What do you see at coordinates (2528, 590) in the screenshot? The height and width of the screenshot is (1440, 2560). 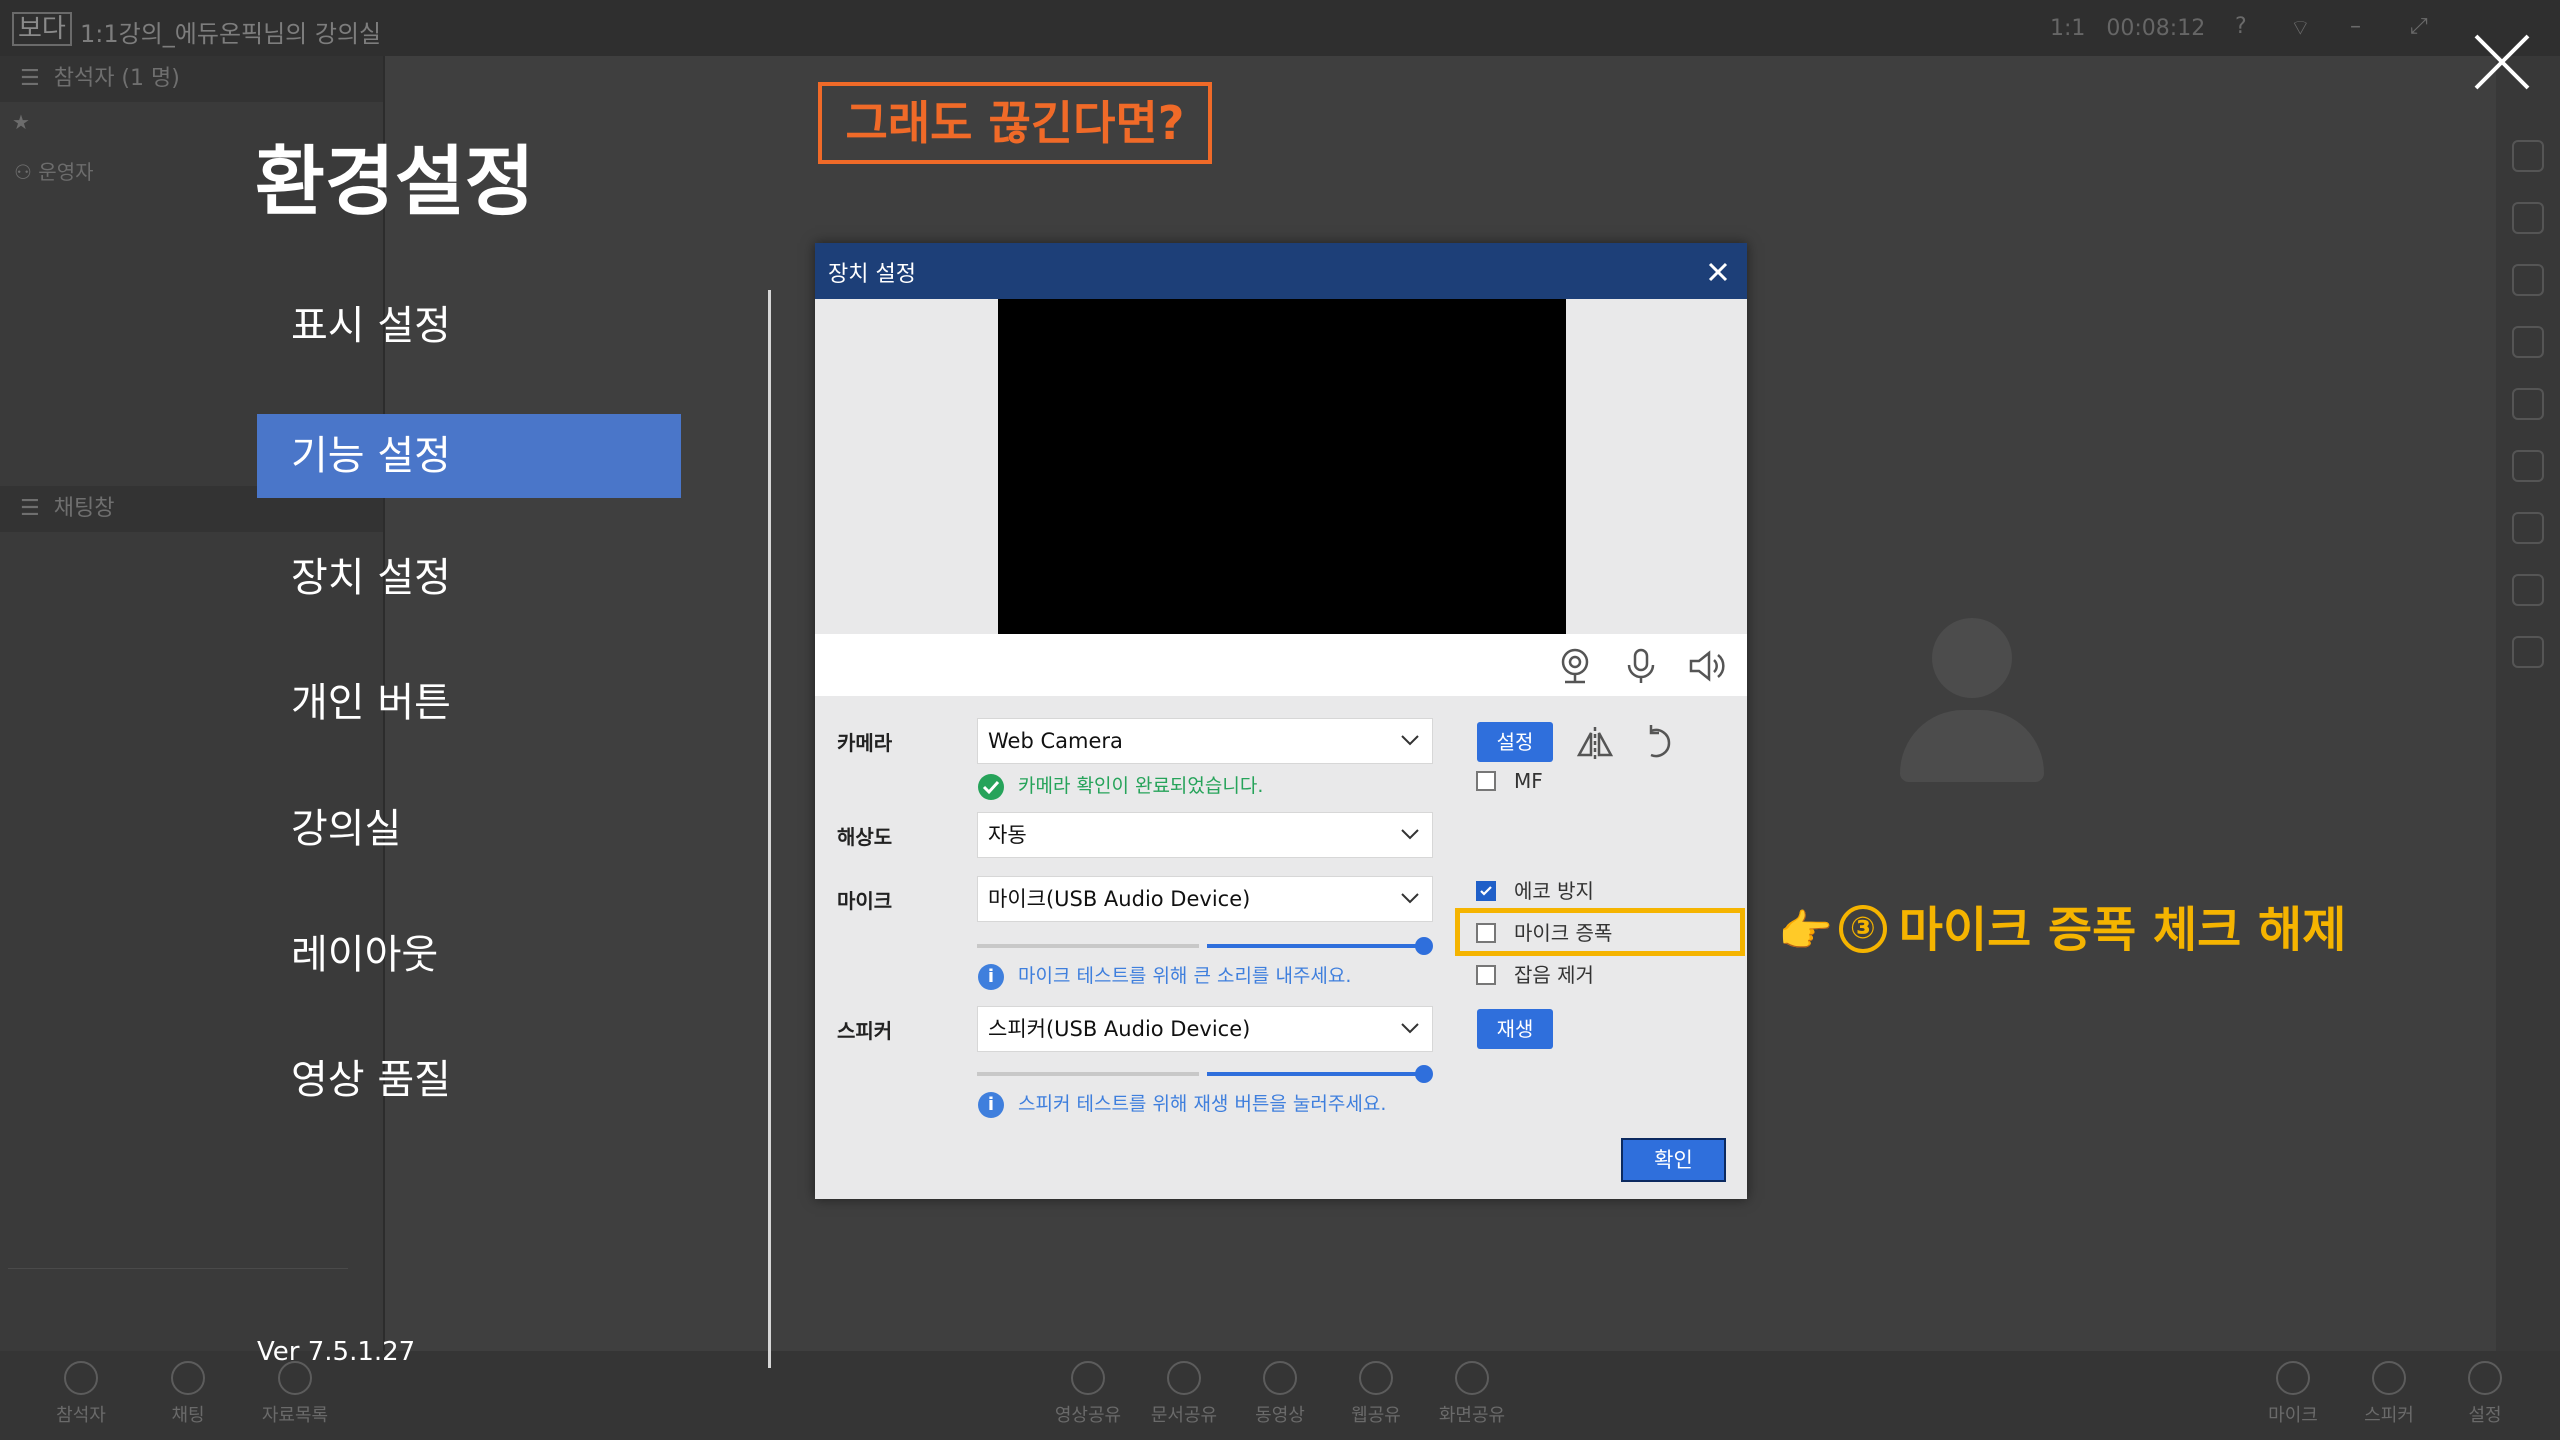 I see `group-icon` at bounding box center [2528, 590].